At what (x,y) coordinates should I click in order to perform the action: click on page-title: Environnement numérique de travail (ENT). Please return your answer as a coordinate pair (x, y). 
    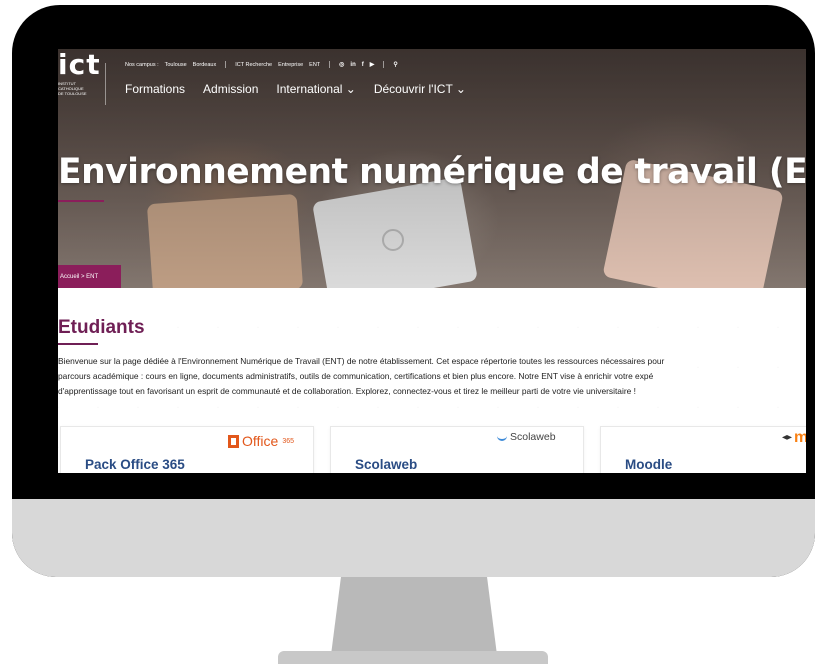
    Looking at the image, I should click on (432, 172).